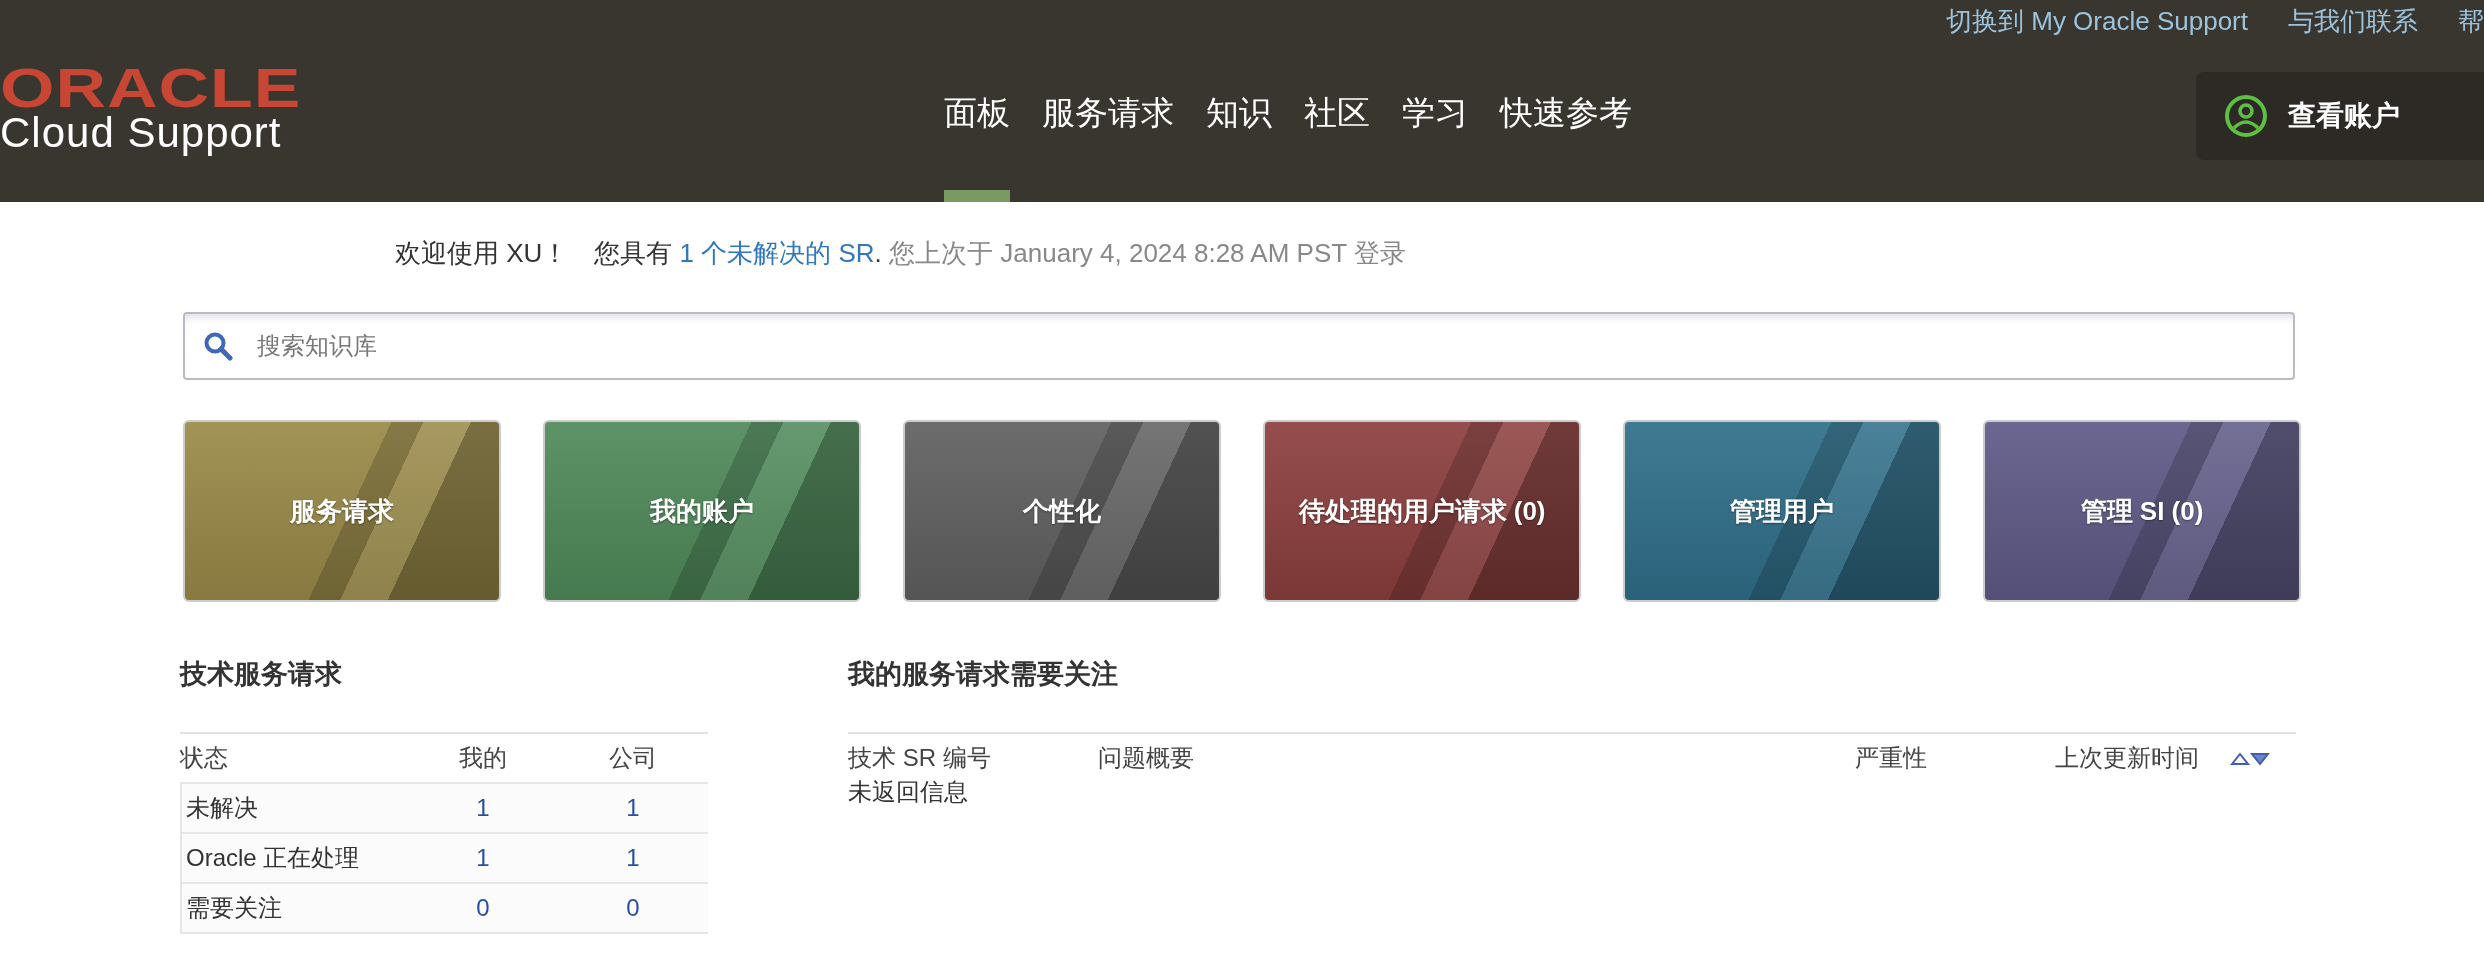 The width and height of the screenshot is (2484, 980). Describe the element at coordinates (920, 758) in the screenshot. I see `column-header: 技术 SR 编号` at that location.